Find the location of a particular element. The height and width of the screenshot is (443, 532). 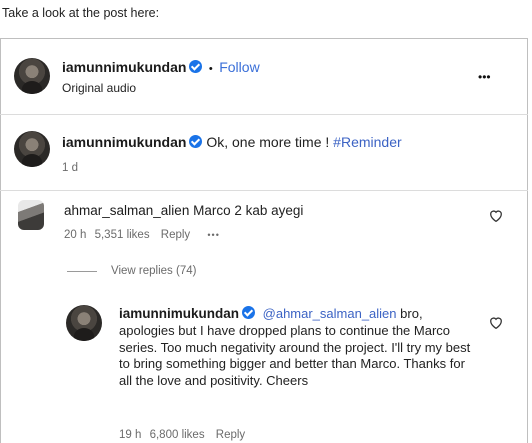

comment-text-line: ahmar_salman_alien Marco 2 kab ayegi is located at coordinates (183, 210).